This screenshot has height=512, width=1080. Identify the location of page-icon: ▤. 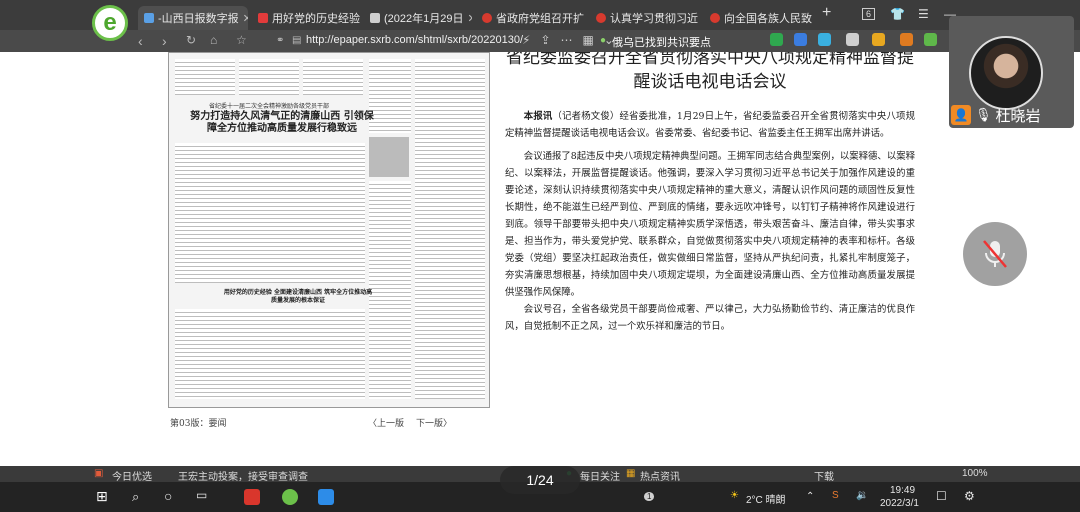
(297, 40).